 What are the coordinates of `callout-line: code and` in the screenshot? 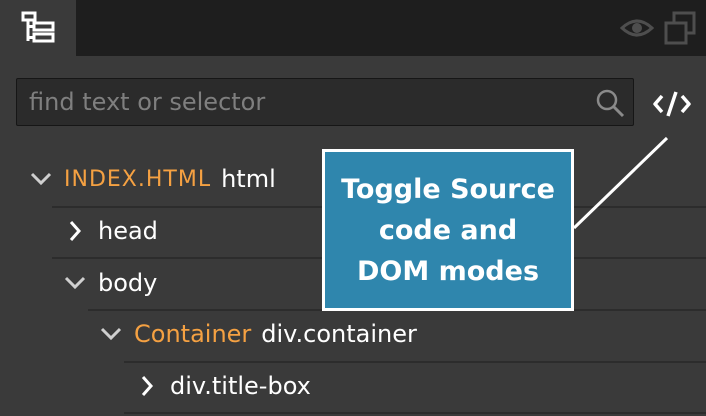 It's located at (448, 230).